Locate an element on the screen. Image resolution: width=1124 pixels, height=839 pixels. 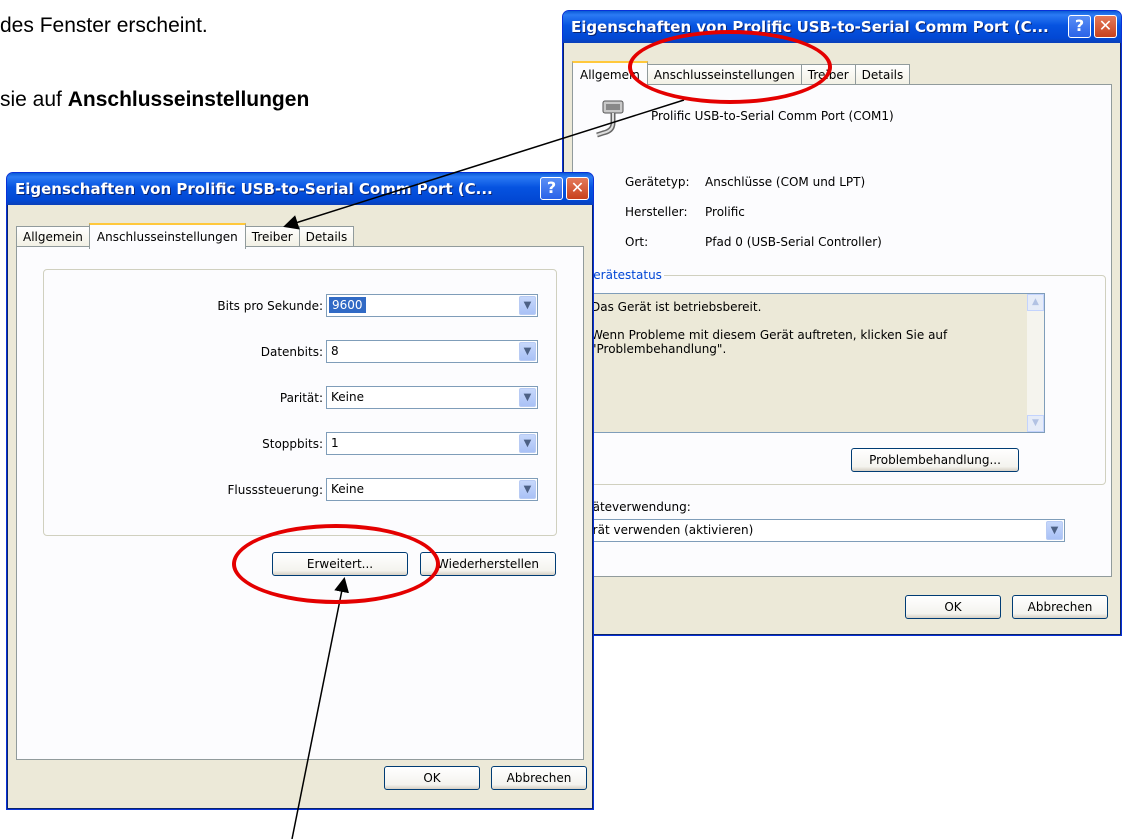
device-type-label: Gerätetyp: is located at coordinates (657, 182).